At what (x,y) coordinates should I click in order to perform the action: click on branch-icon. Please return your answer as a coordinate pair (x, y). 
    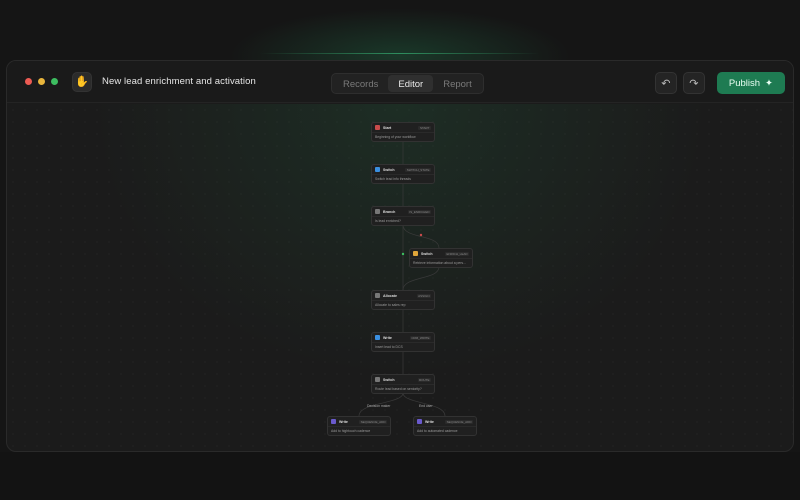
    Looking at the image, I should click on (377, 211).